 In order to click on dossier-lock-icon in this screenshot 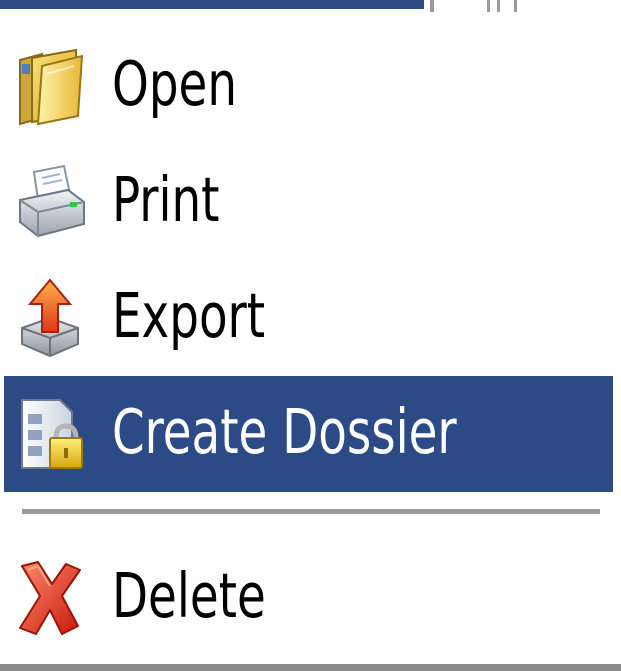, I will do `click(50, 434)`.